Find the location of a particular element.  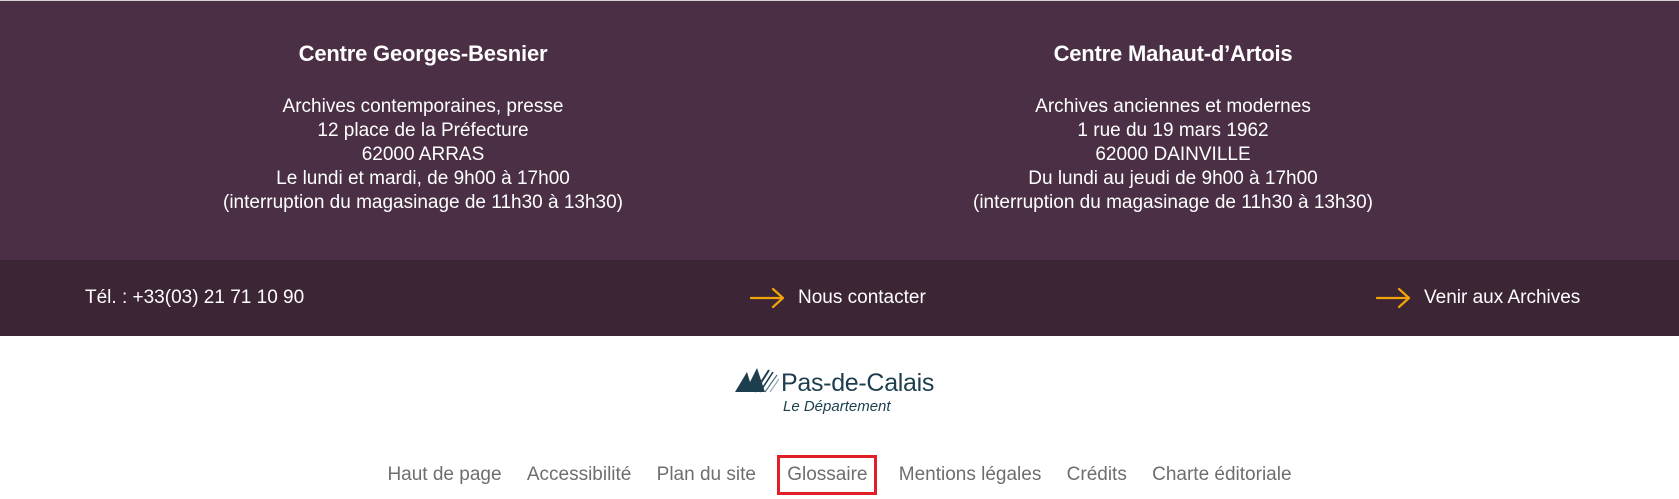

phone-number: Tél. : +33(03) 21 71 10 90 is located at coordinates (195, 297).